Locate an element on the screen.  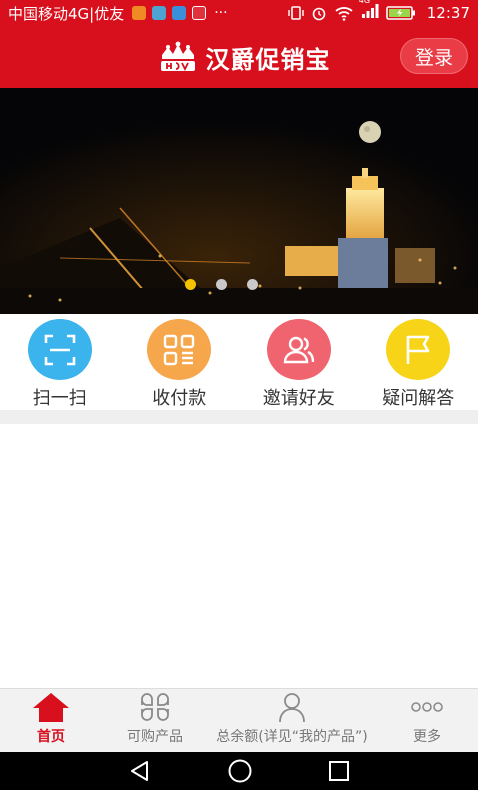
users-icon is located at coordinates (298, 349).